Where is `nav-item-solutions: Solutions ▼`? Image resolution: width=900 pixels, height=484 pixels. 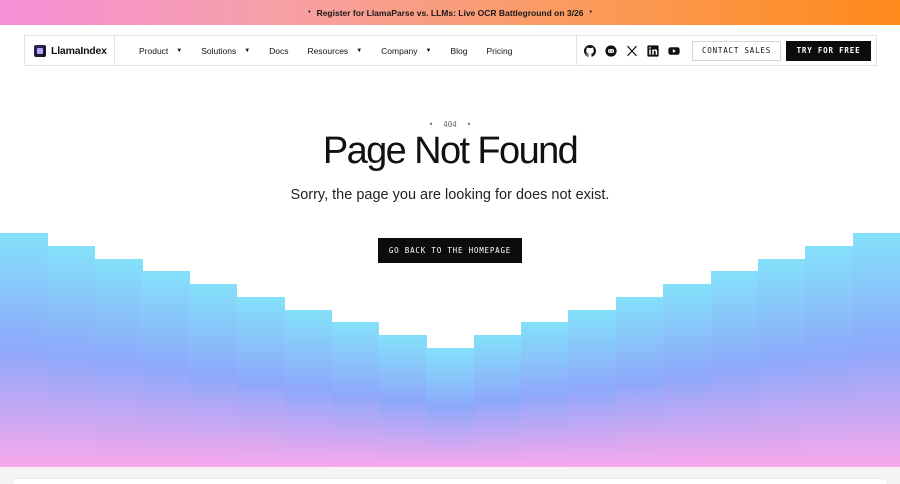
nav-item-solutions: Solutions ▼ is located at coordinates (225, 51).